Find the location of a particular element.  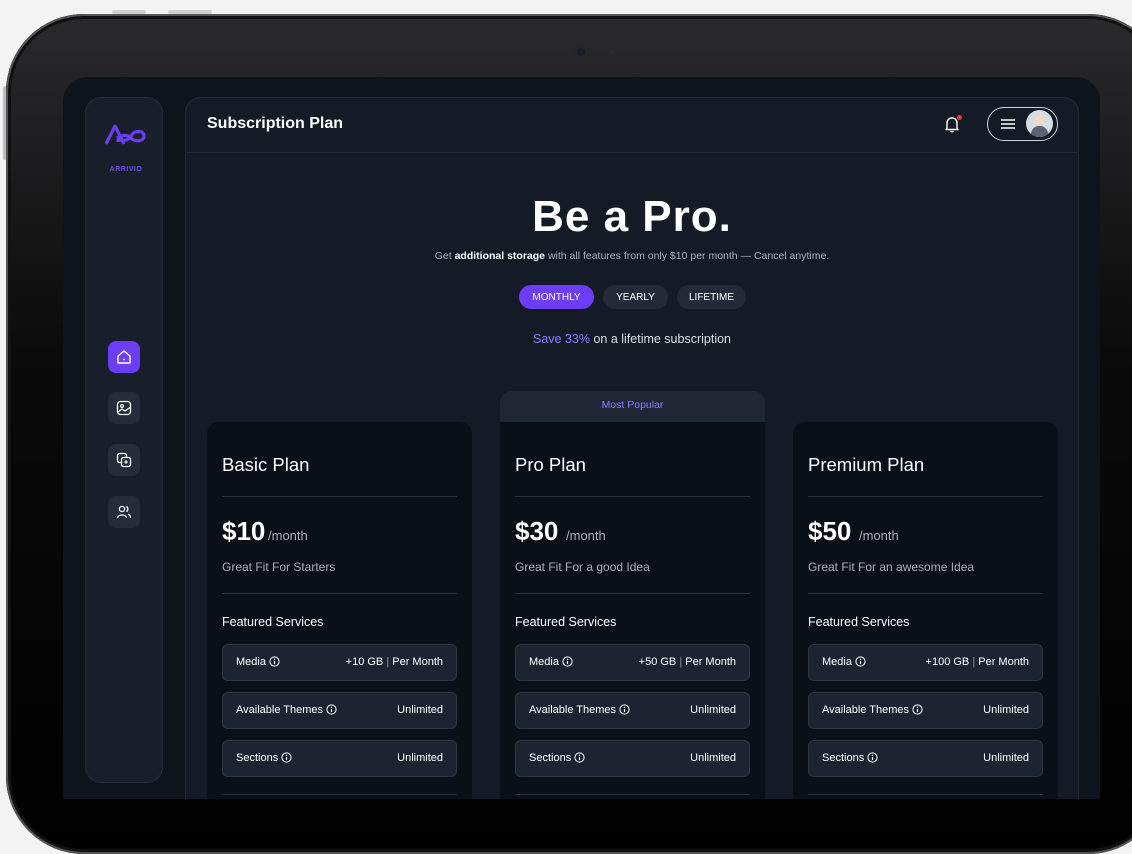

sidebar-item-users is located at coordinates (124, 512).